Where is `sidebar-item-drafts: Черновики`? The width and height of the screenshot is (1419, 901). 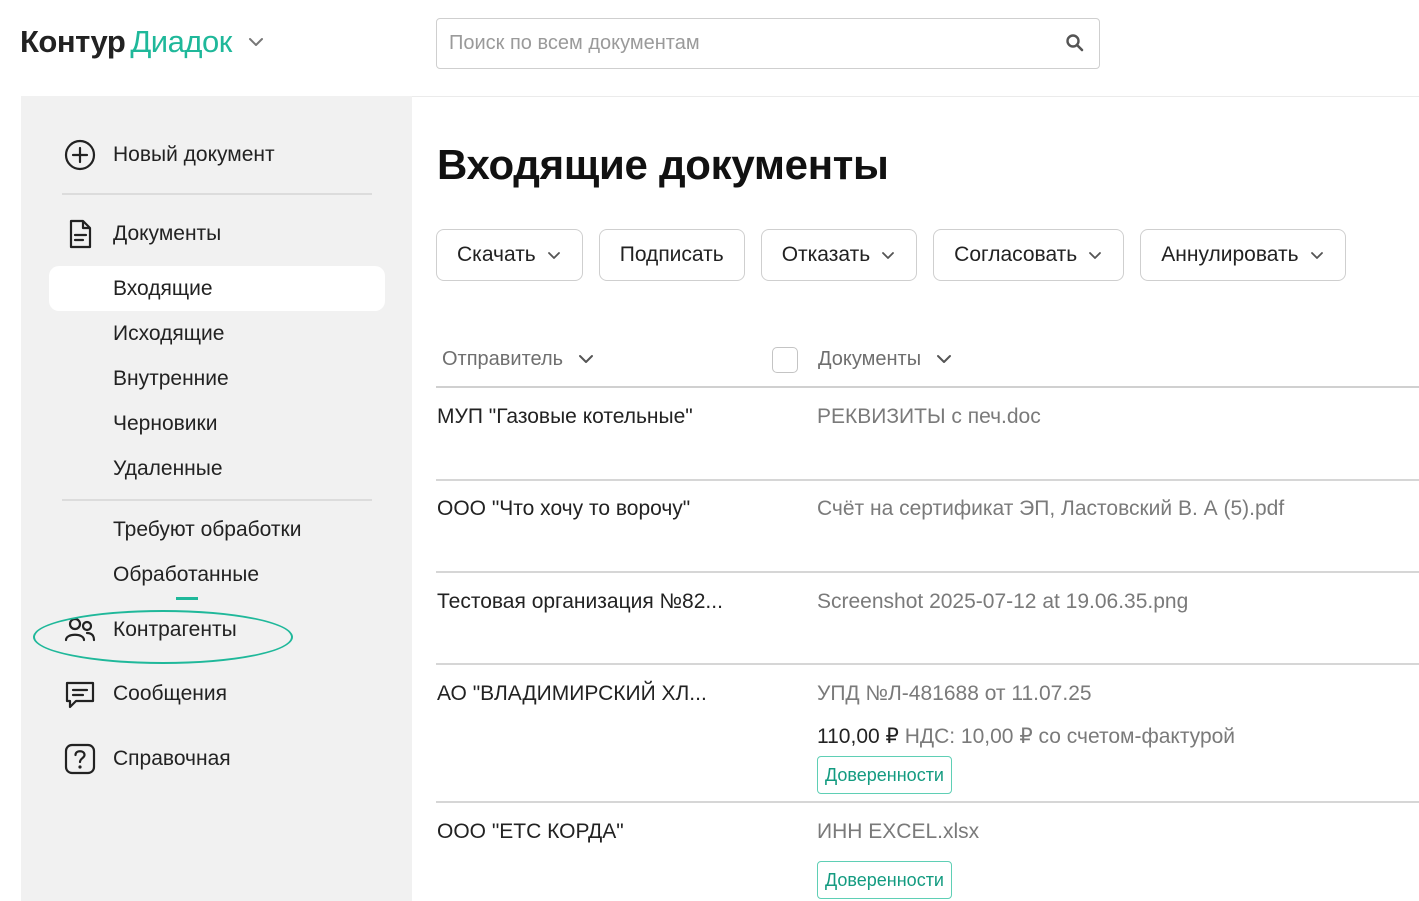 sidebar-item-drafts: Черновики is located at coordinates (217, 423).